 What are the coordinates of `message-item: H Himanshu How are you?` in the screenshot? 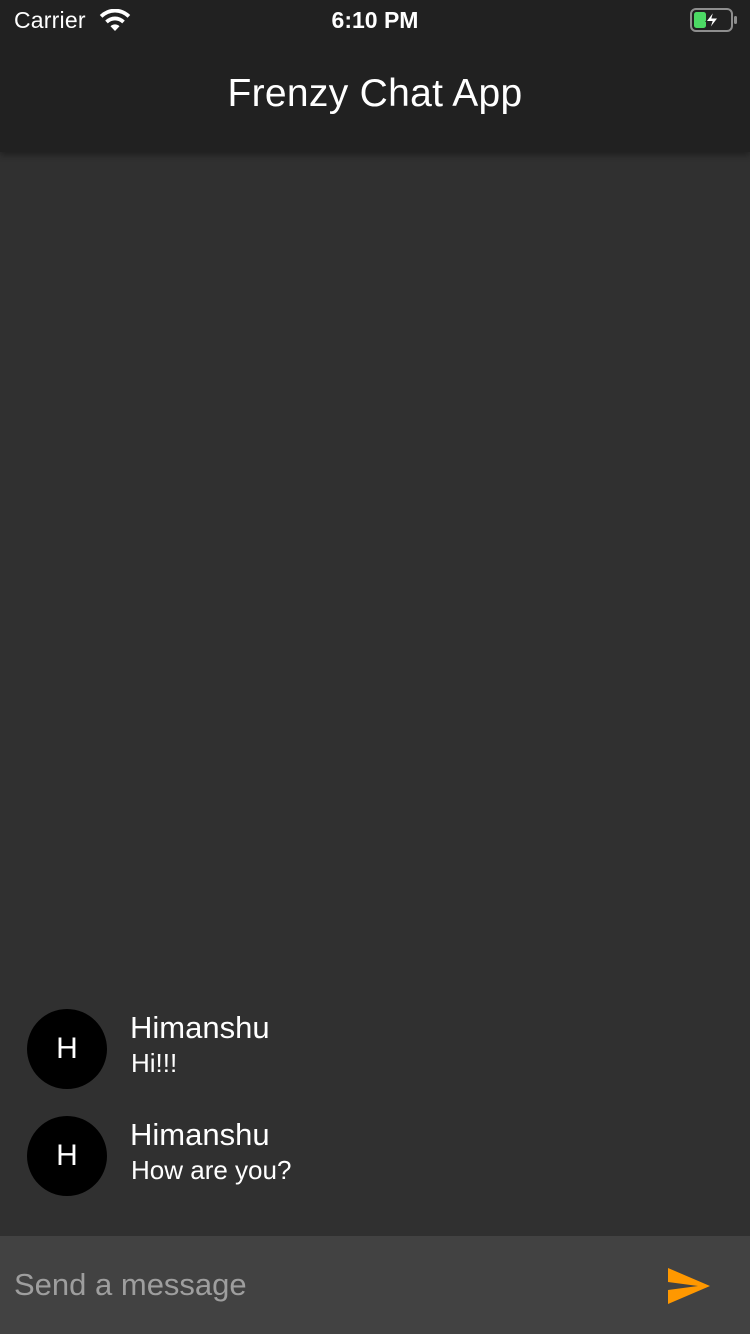 It's located at (375, 1161).